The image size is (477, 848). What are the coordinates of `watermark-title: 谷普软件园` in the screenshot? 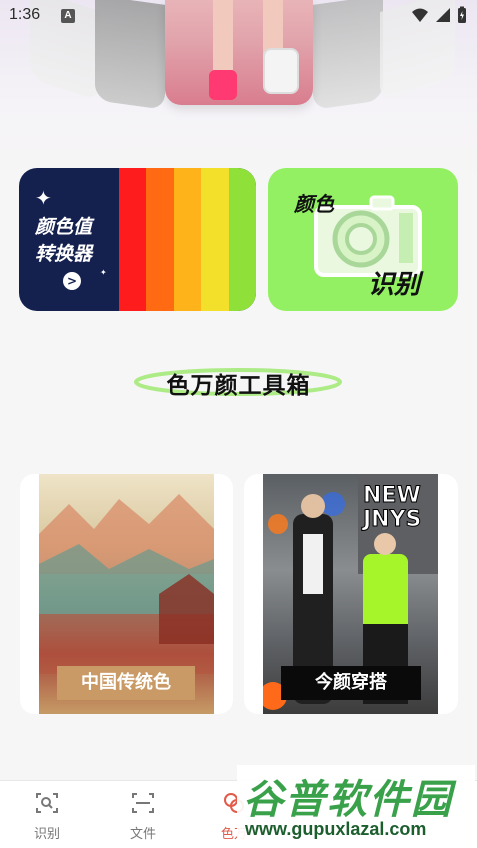 It's located at (348, 800).